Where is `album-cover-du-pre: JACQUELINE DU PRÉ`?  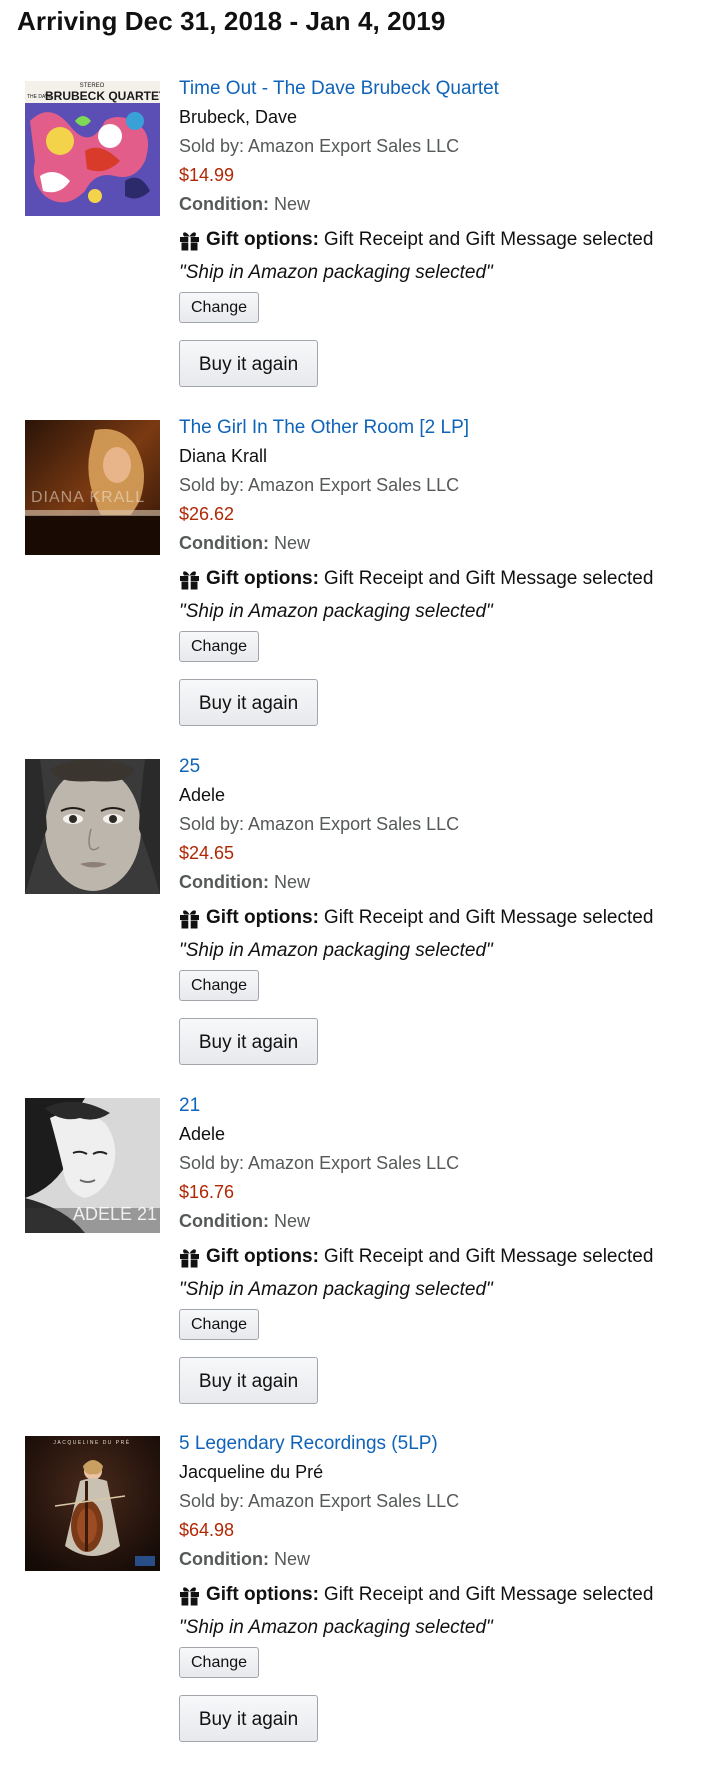 album-cover-du-pre: JACQUELINE DU PRÉ is located at coordinates (92, 1503).